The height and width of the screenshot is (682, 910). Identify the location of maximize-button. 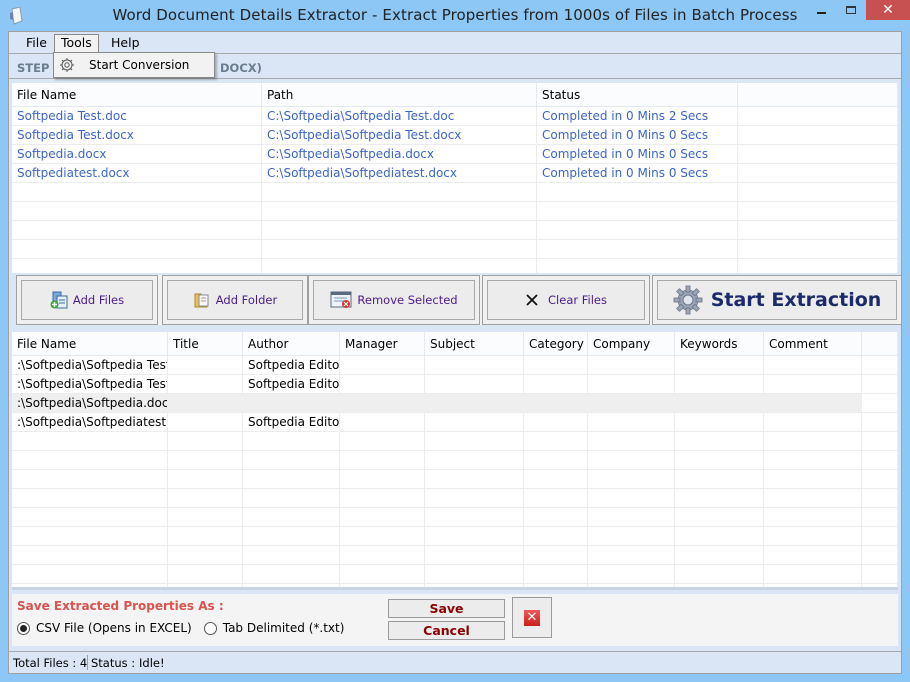
(851, 10).